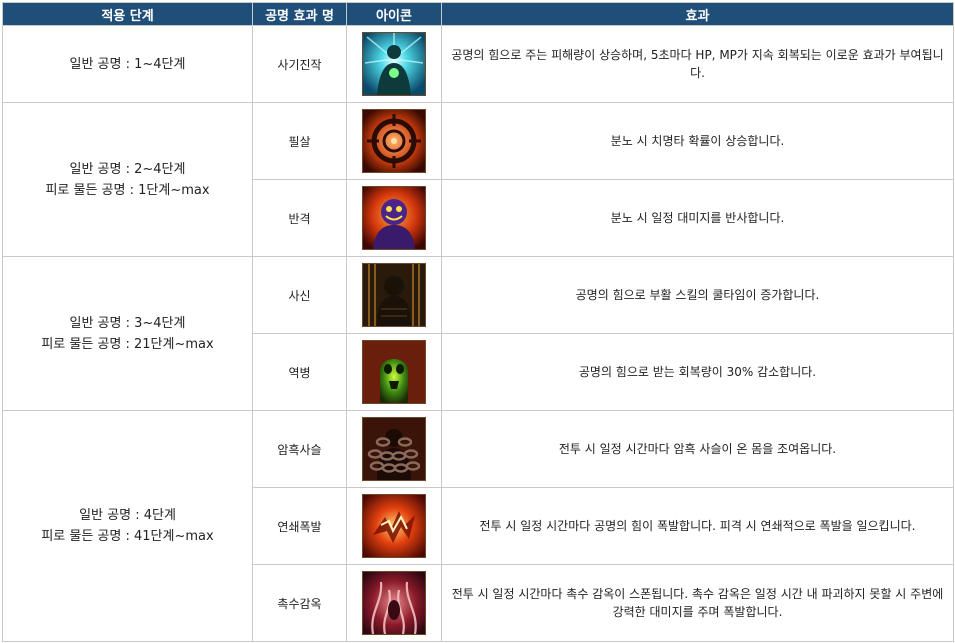 The width and height of the screenshot is (955, 643). What do you see at coordinates (394, 14) in the screenshot?
I see `header-icon: 아이콘` at bounding box center [394, 14].